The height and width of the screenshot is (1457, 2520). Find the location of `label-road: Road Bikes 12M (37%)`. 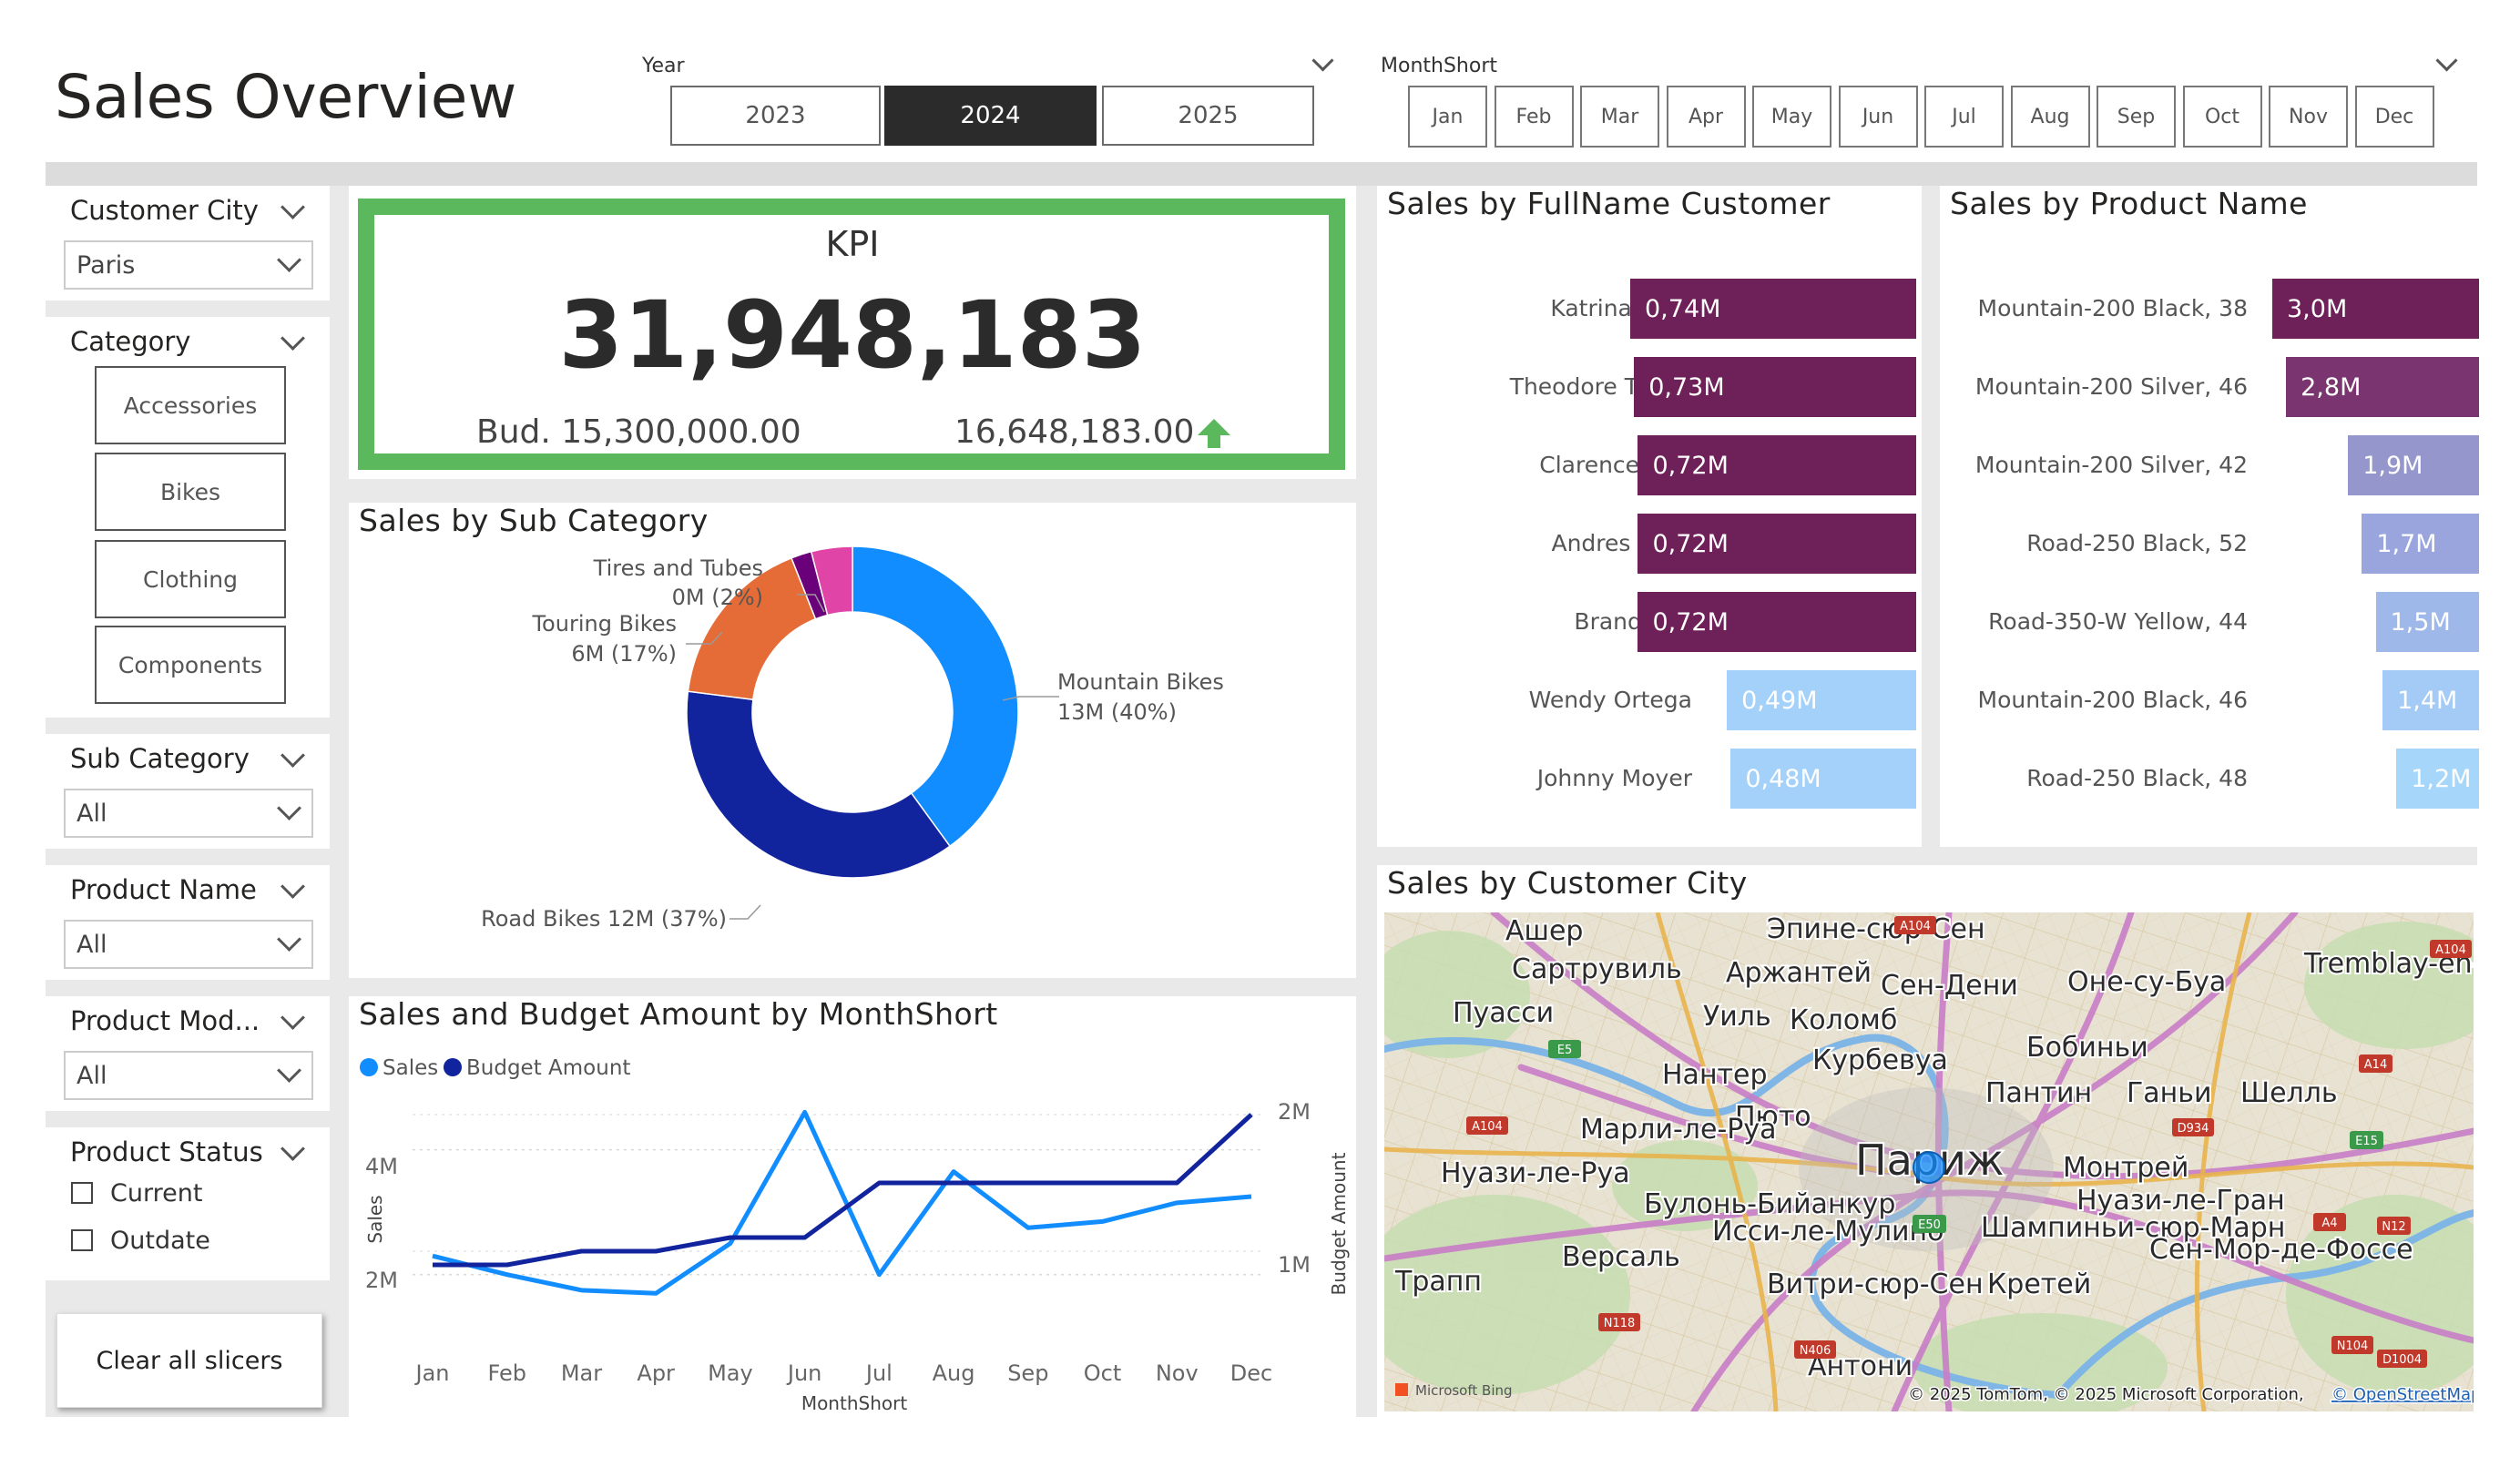

label-road: Road Bikes 12M (37%) is located at coordinates (604, 919).